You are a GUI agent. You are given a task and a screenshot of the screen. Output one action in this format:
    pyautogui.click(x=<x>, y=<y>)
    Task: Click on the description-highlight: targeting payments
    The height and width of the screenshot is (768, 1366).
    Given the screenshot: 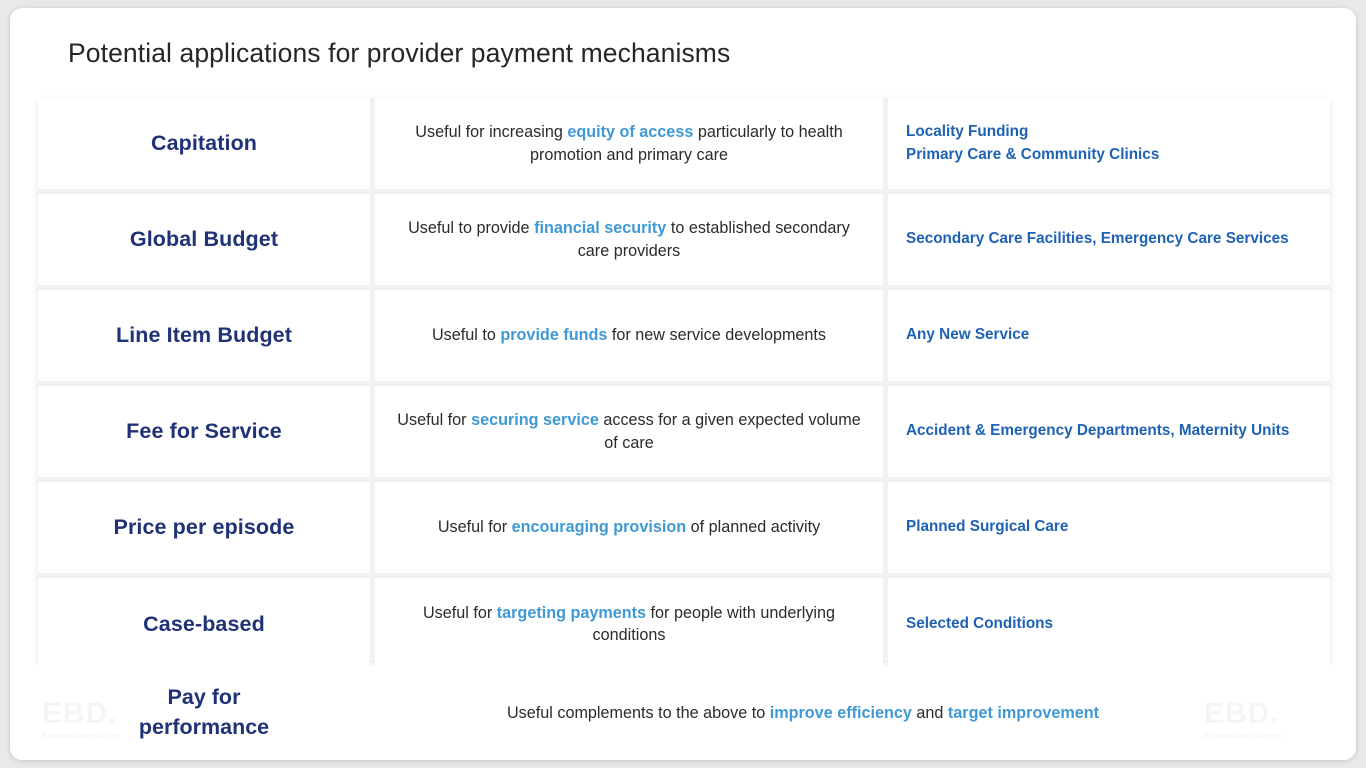 What is the action you would take?
    pyautogui.click(x=571, y=612)
    